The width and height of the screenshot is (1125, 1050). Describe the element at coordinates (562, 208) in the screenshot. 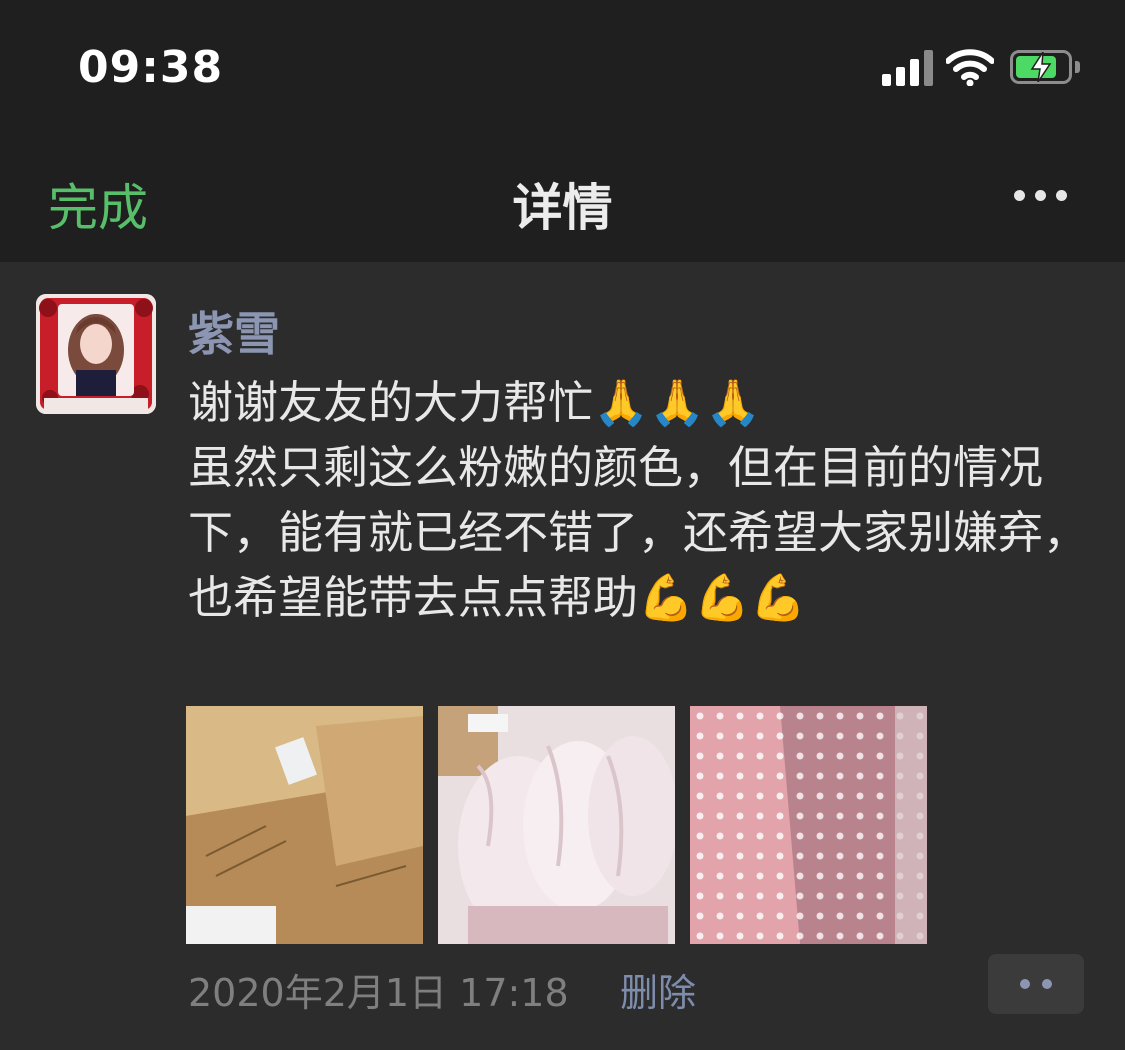

I see `page-title: 详情` at that location.